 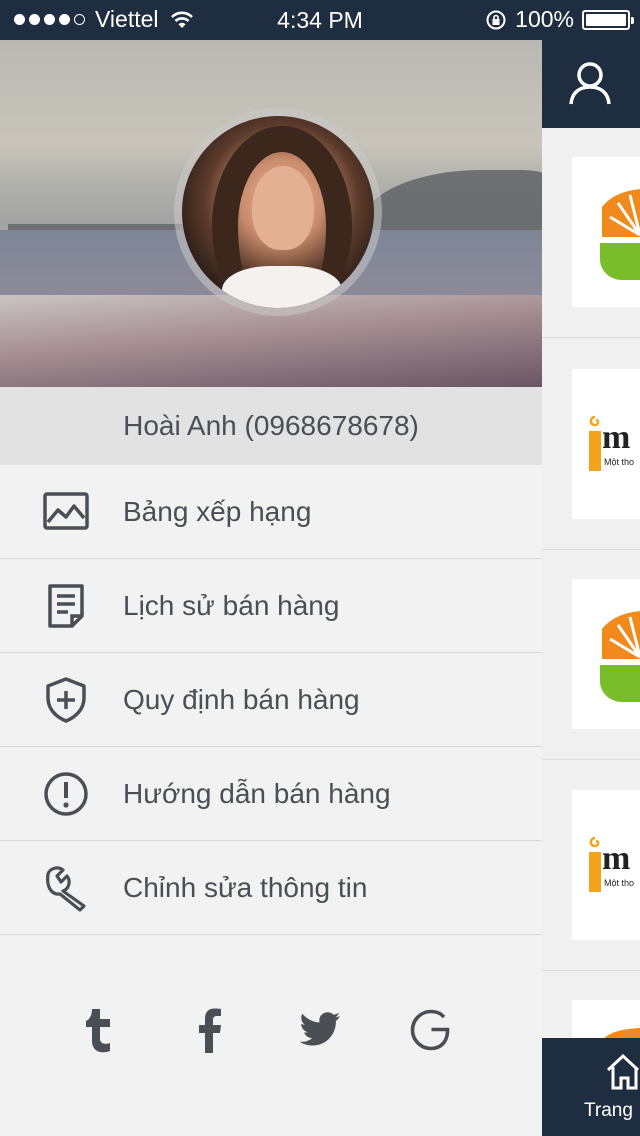 What do you see at coordinates (591, 1087) in the screenshot?
I see `tab-home: Trang` at bounding box center [591, 1087].